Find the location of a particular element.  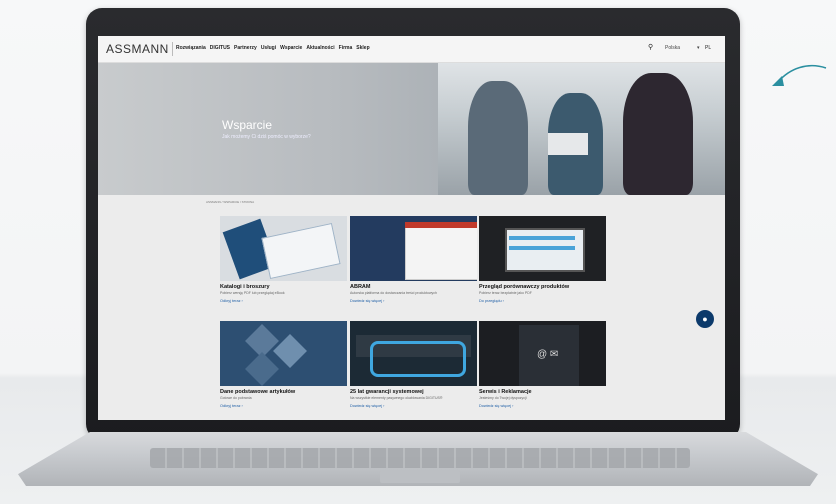

card-title: Katalogi i broszury is located at coordinates (245, 287).